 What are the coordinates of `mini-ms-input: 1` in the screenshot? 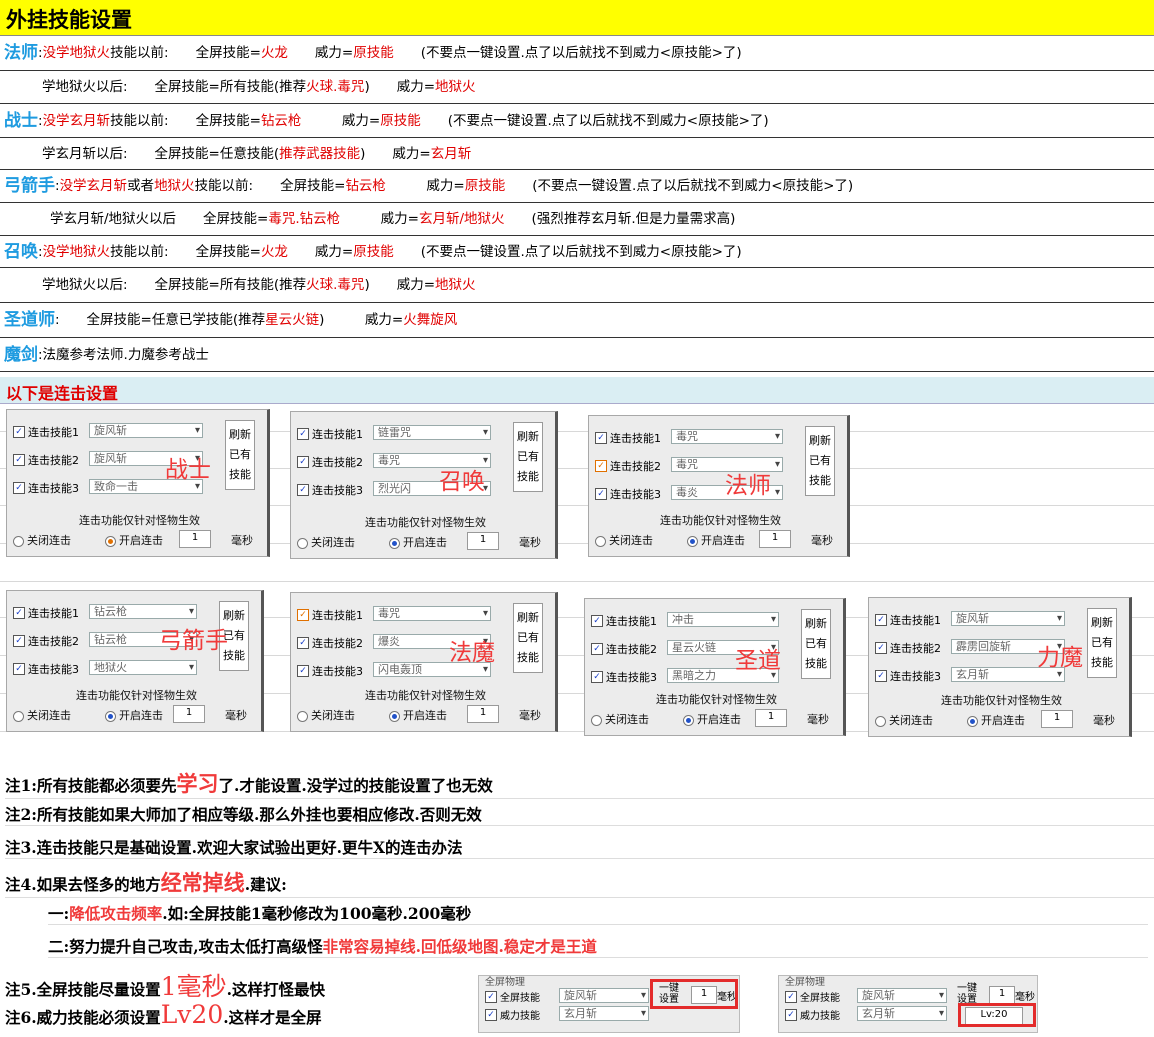 It's located at (1002, 995).